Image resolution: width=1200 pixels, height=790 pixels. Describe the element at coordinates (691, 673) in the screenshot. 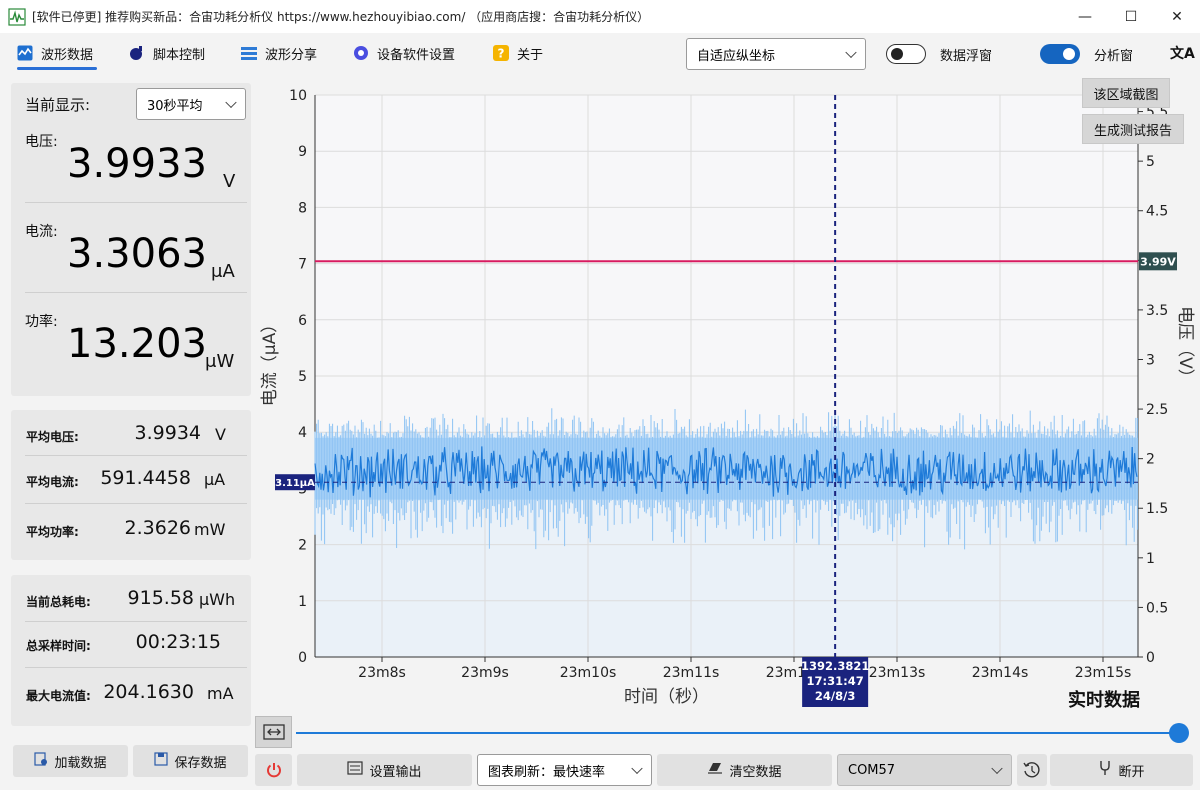

I see `x-tick-label: 23m11s` at that location.